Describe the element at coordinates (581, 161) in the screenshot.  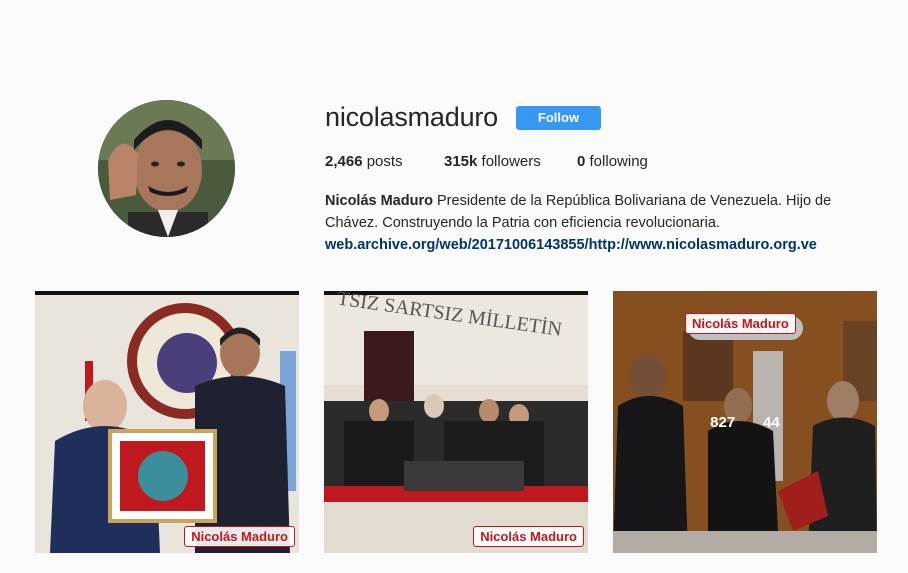
I see `following-count: 0` at that location.